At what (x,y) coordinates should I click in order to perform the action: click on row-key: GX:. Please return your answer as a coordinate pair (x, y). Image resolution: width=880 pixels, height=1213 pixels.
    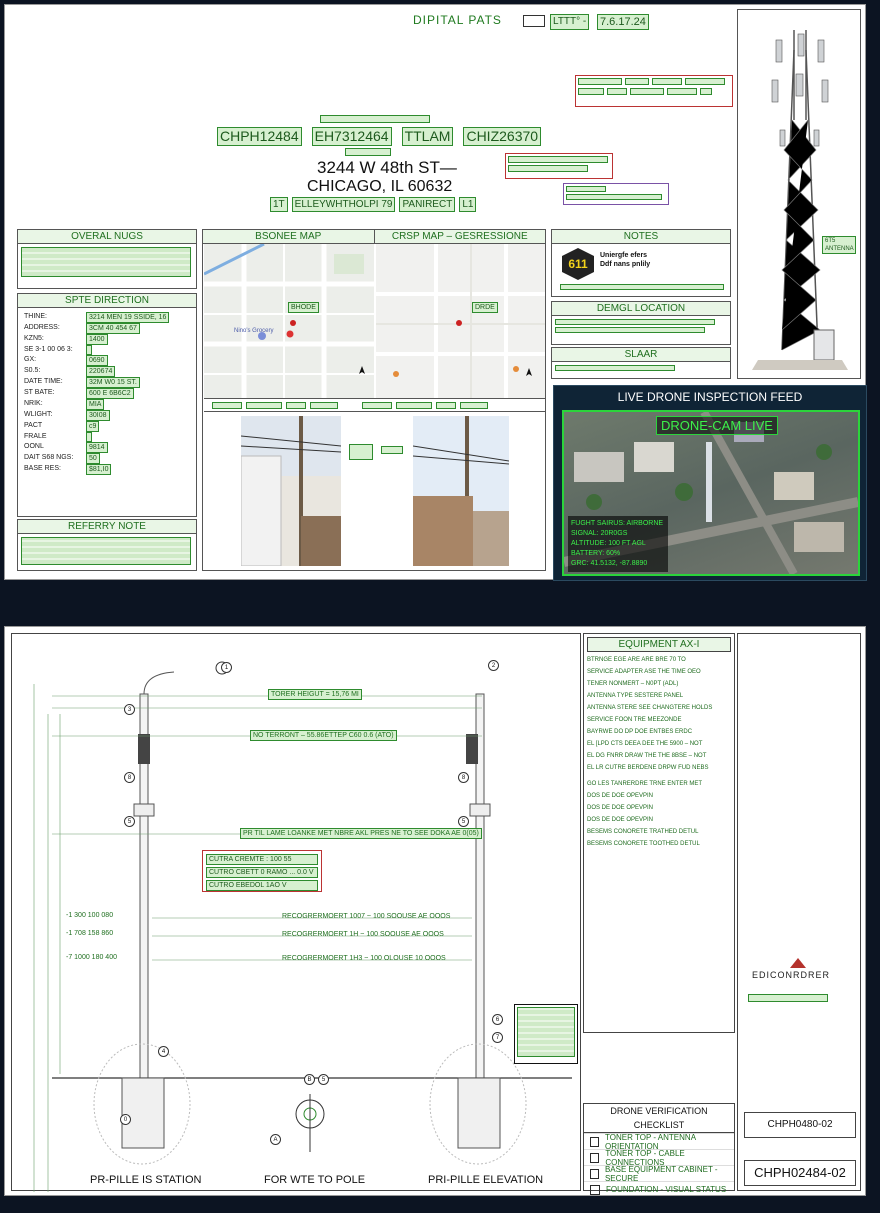
    Looking at the image, I should click on (30, 359).